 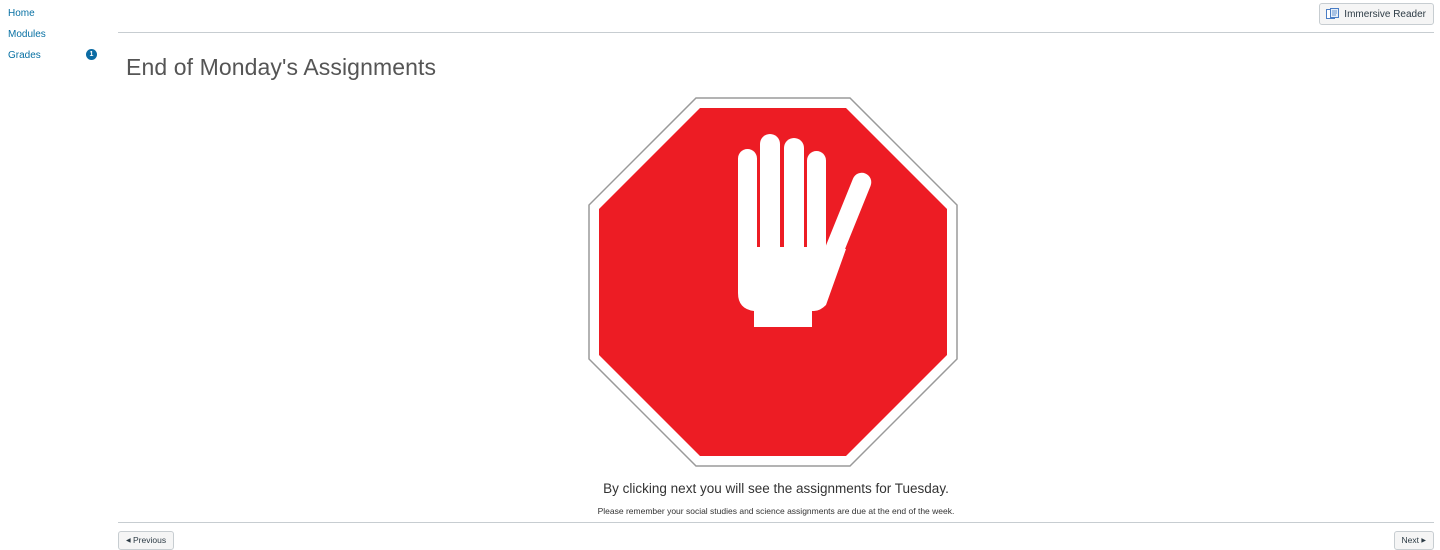 What do you see at coordinates (59, 37) in the screenshot?
I see `course-nav-item-modules: Modules` at bounding box center [59, 37].